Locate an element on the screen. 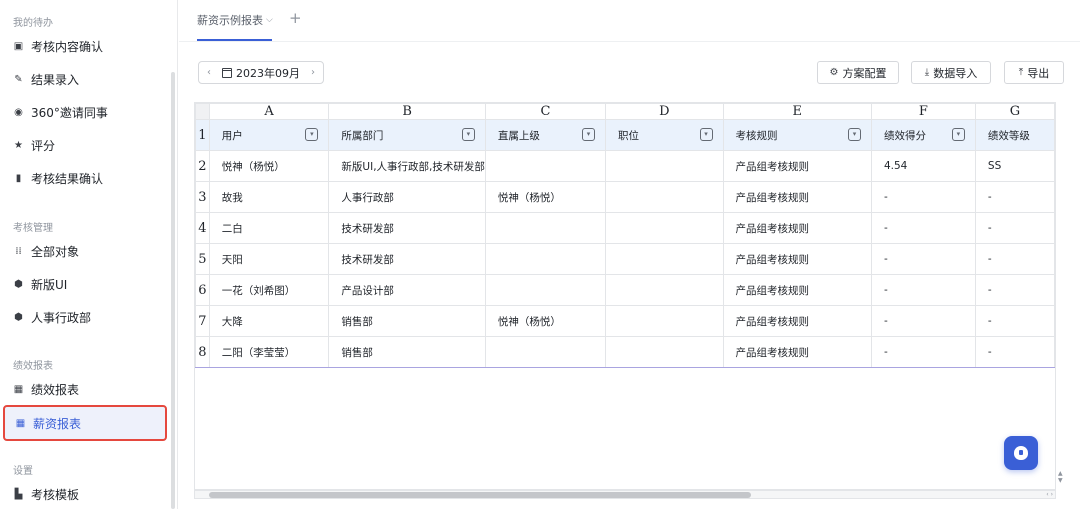 The height and width of the screenshot is (509, 1080). row-number: 7 is located at coordinates (202, 321).